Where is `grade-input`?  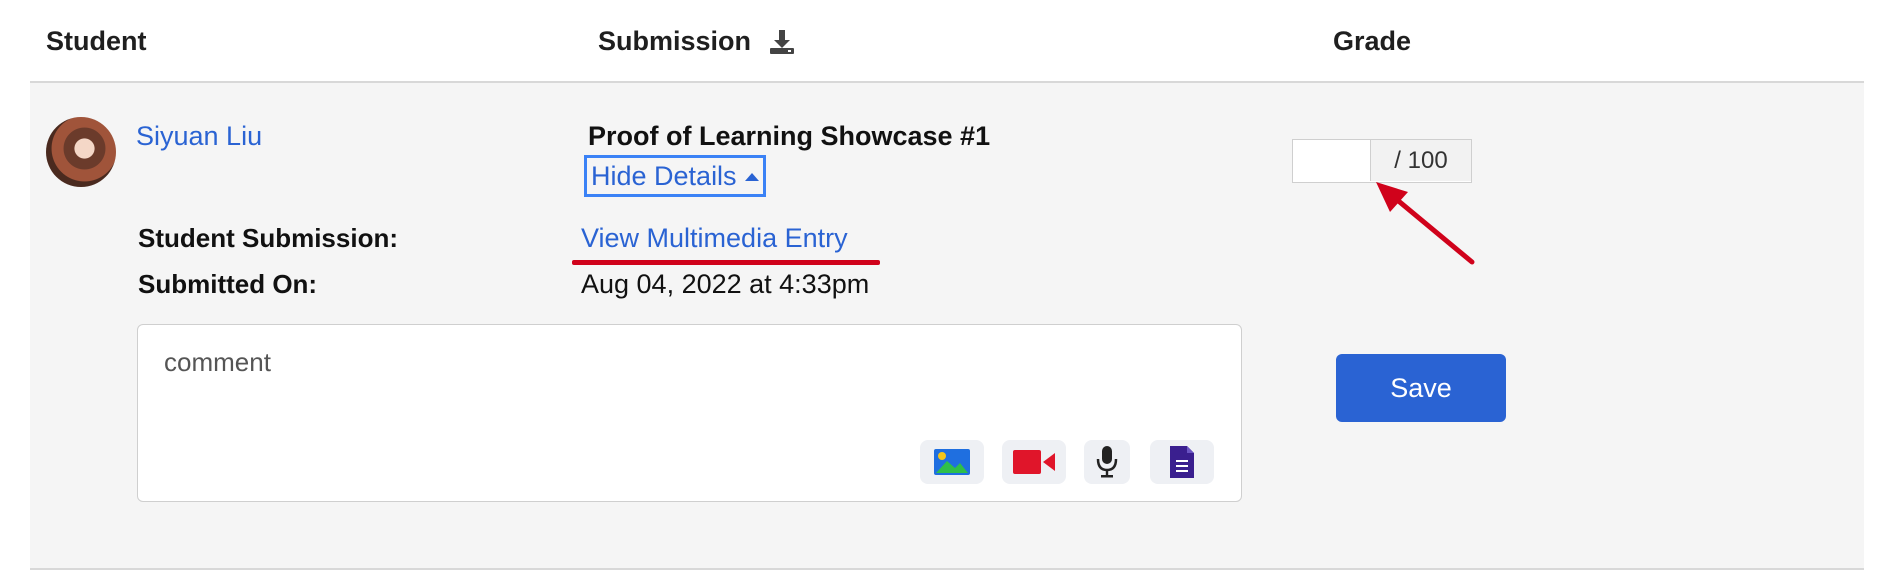
grade-input is located at coordinates (1332, 160).